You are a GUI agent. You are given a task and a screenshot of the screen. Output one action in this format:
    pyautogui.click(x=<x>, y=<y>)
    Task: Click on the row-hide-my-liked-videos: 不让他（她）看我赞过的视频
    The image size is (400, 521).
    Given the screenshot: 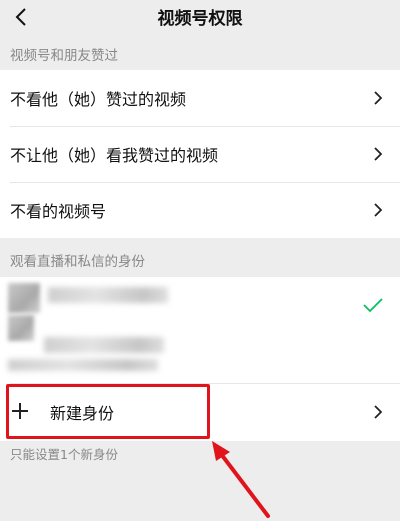 What is the action you would take?
    pyautogui.click(x=200, y=154)
    